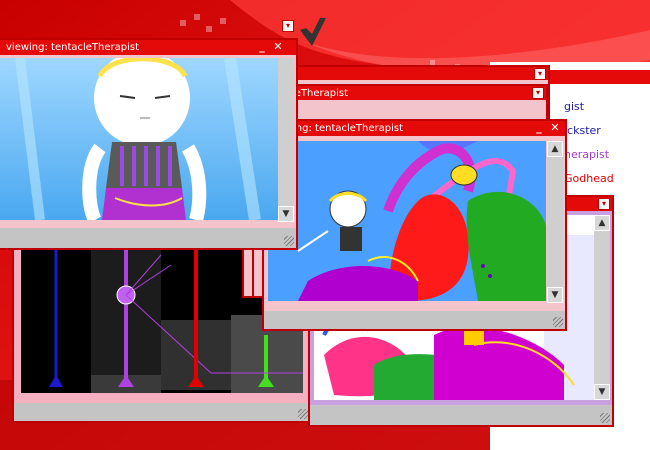 The width and height of the screenshot is (650, 450). I want to click on contact-label: Godhead, so click(589, 178).